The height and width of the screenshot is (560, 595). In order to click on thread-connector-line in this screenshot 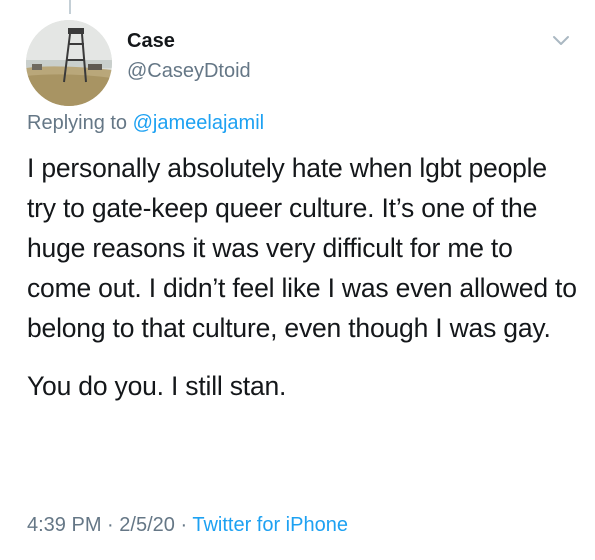, I will do `click(70, 7)`.